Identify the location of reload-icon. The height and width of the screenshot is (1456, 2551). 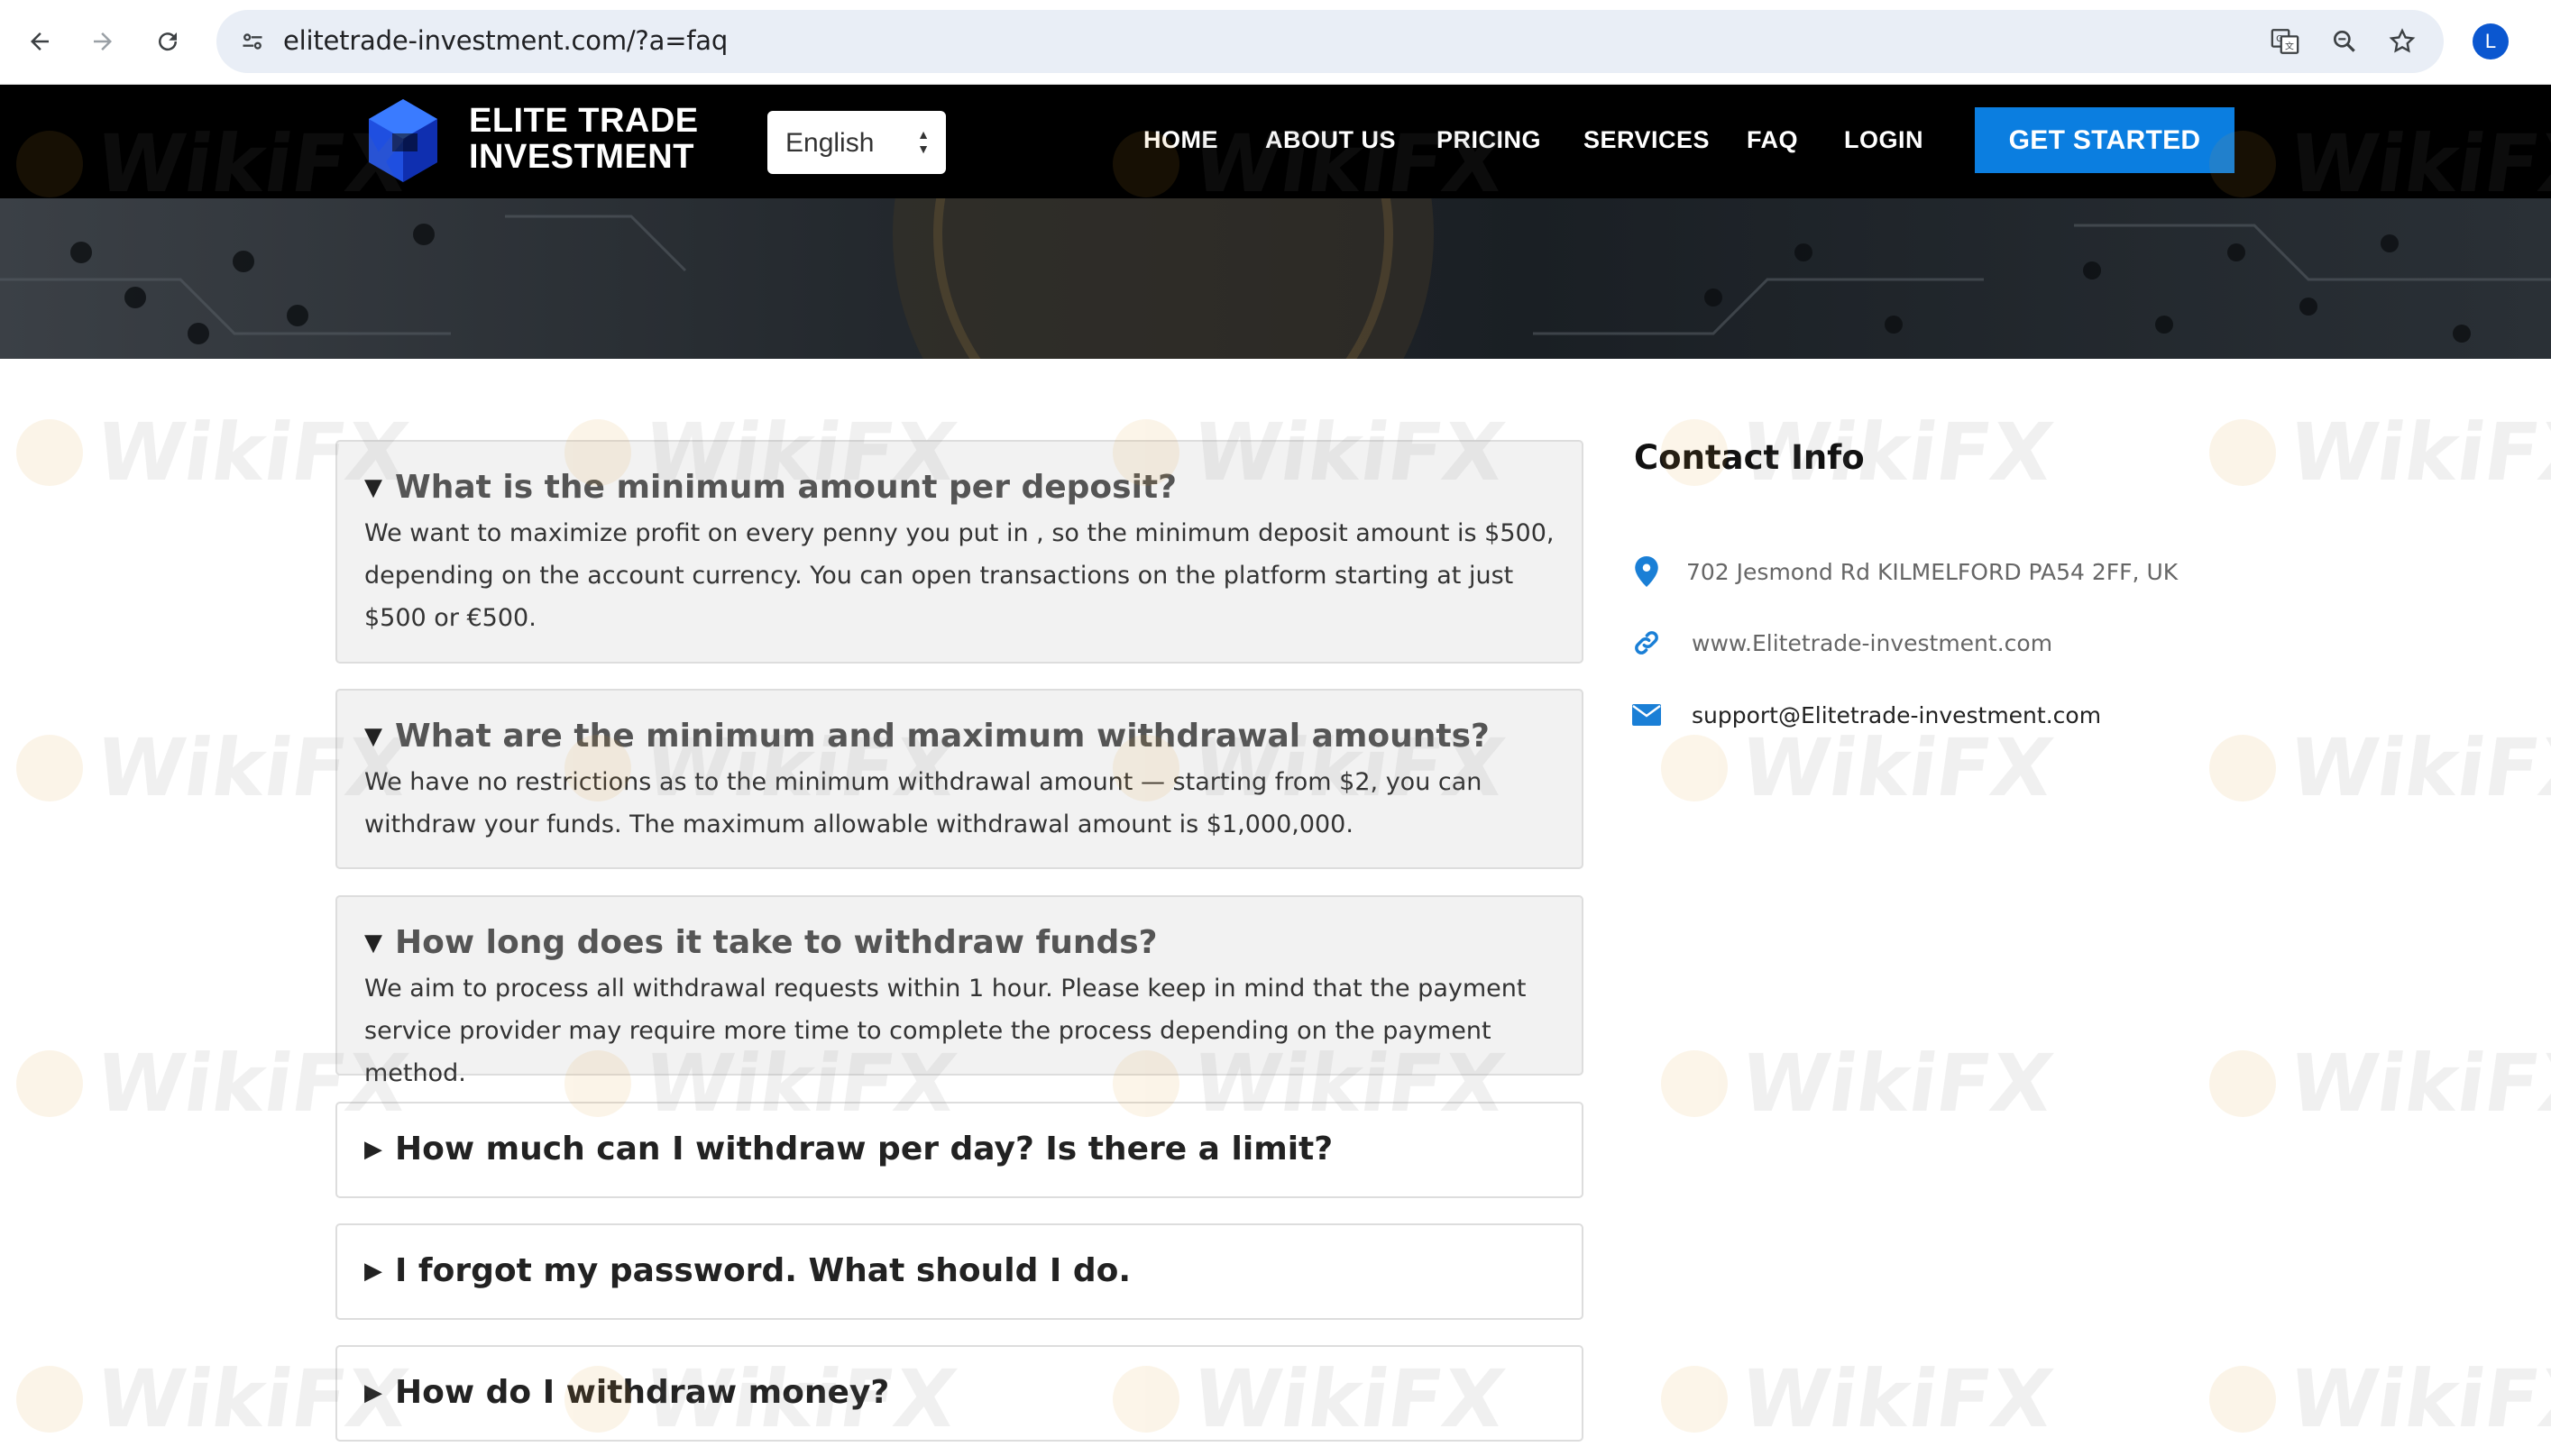
(167, 42).